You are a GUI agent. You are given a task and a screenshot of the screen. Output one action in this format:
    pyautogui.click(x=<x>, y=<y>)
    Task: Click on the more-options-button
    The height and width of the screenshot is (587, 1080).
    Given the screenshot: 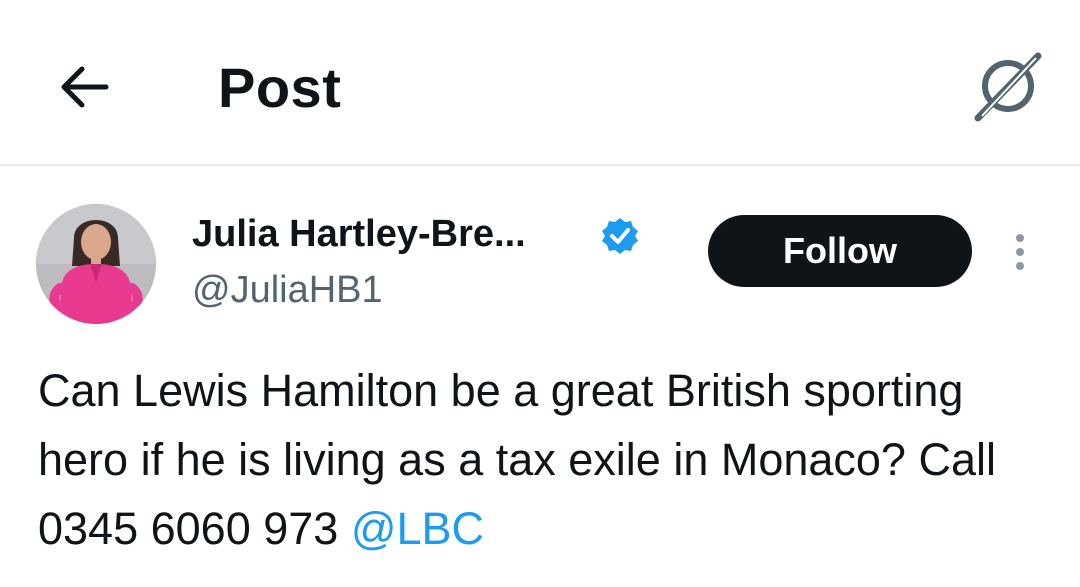 What is the action you would take?
    pyautogui.click(x=1020, y=252)
    